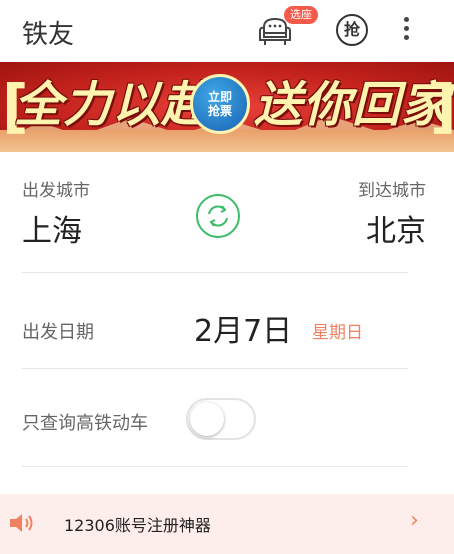 The image size is (454, 554). What do you see at coordinates (243, 328) in the screenshot?
I see `departure-date: 2月7日` at bounding box center [243, 328].